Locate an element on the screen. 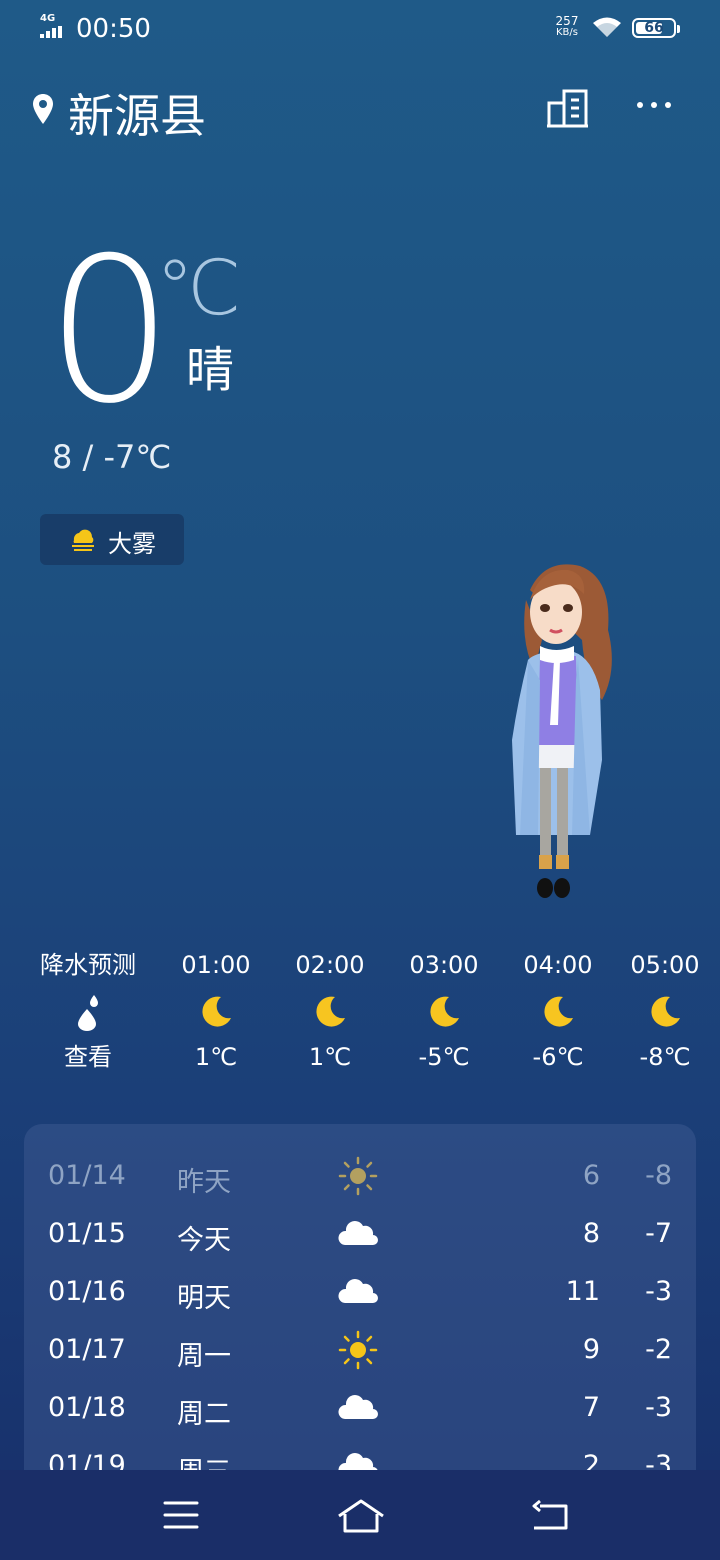  daily-row: 01/19 周三 2 -3 is located at coordinates (360, 1453).